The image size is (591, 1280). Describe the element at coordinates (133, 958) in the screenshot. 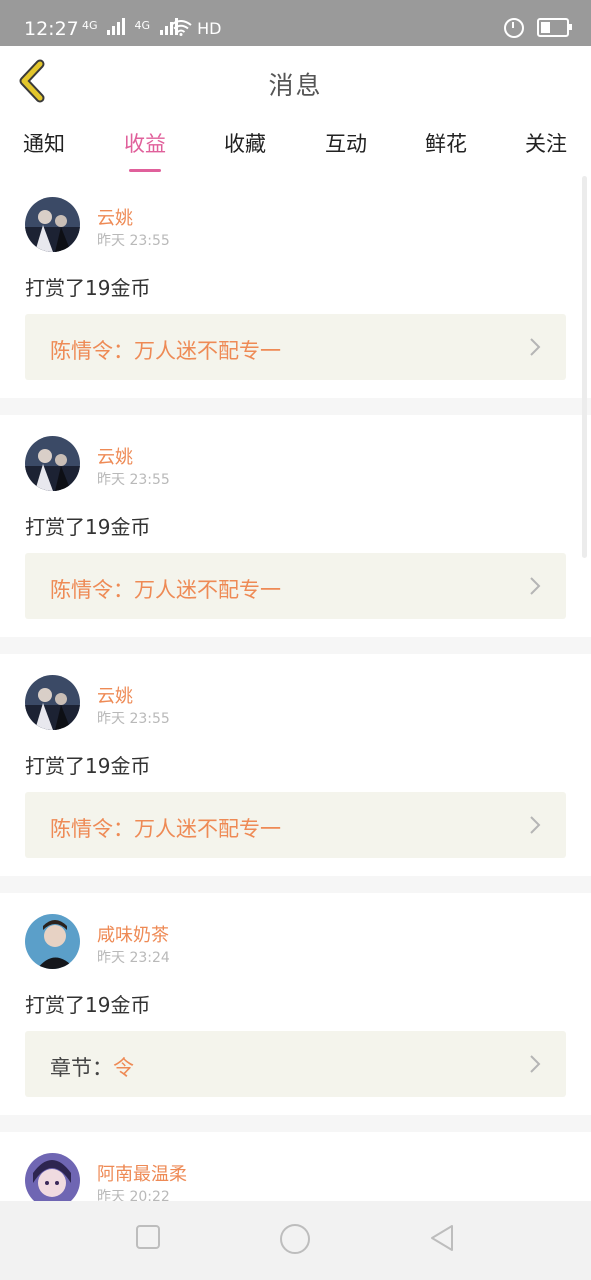

I see `message-time: 昨天 23:24` at that location.